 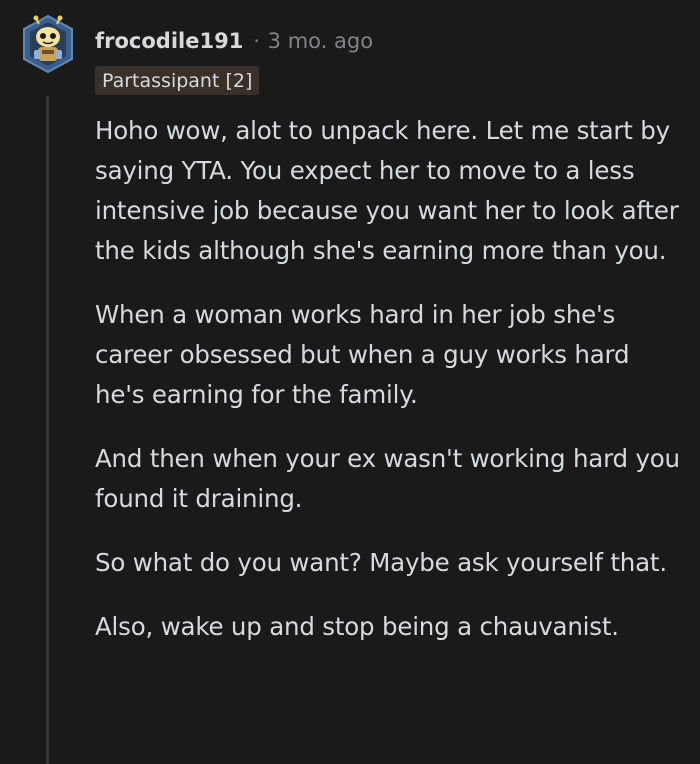 I want to click on user-flair-badge: Partassipant [2], so click(x=177, y=80).